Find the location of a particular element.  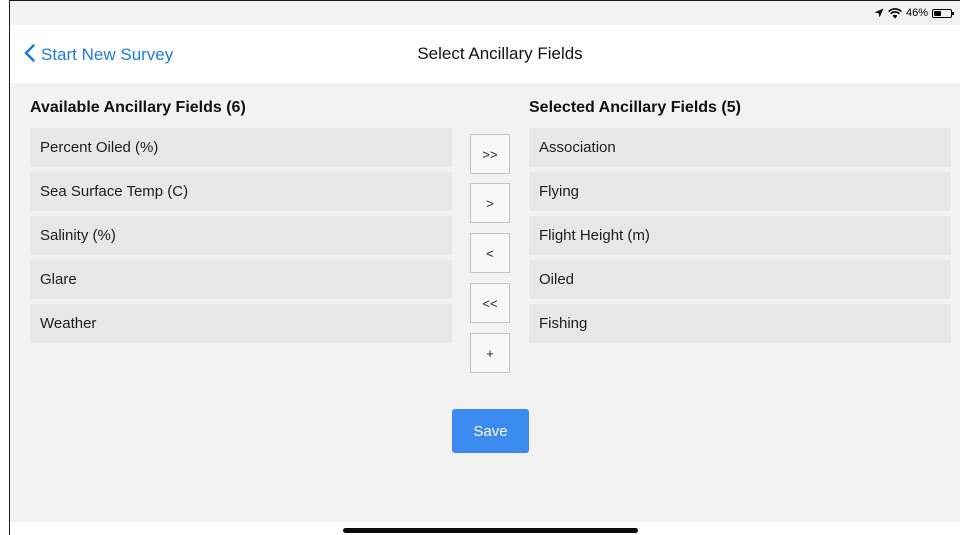

save-button: Save is located at coordinates (490, 431).